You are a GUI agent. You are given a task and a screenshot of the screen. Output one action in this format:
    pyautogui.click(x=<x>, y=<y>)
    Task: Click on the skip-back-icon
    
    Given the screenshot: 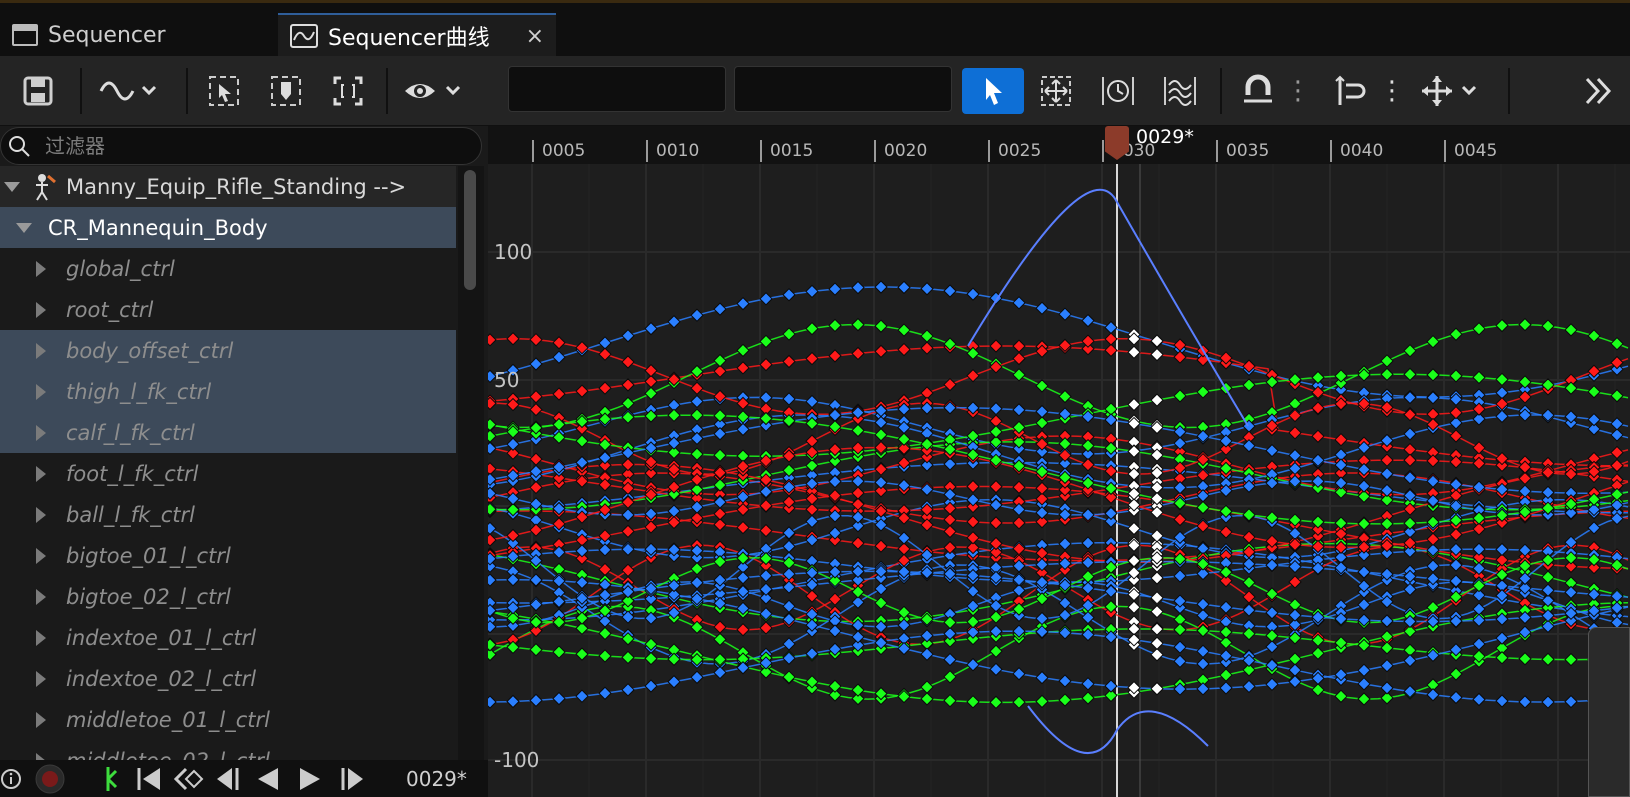 What is the action you would take?
    pyautogui.click(x=148, y=779)
    